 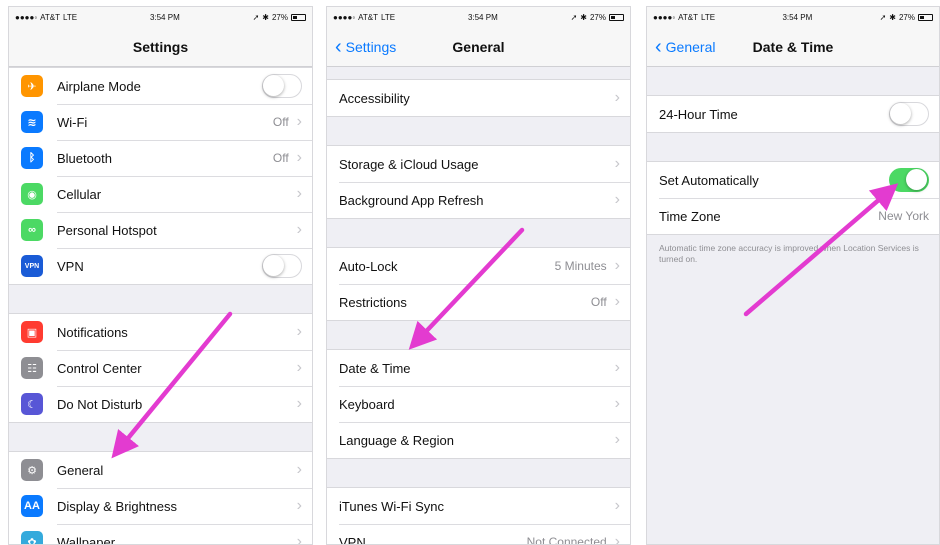 What do you see at coordinates (478, 404) in the screenshot?
I see `row-keyboard: Keyboard ›` at bounding box center [478, 404].